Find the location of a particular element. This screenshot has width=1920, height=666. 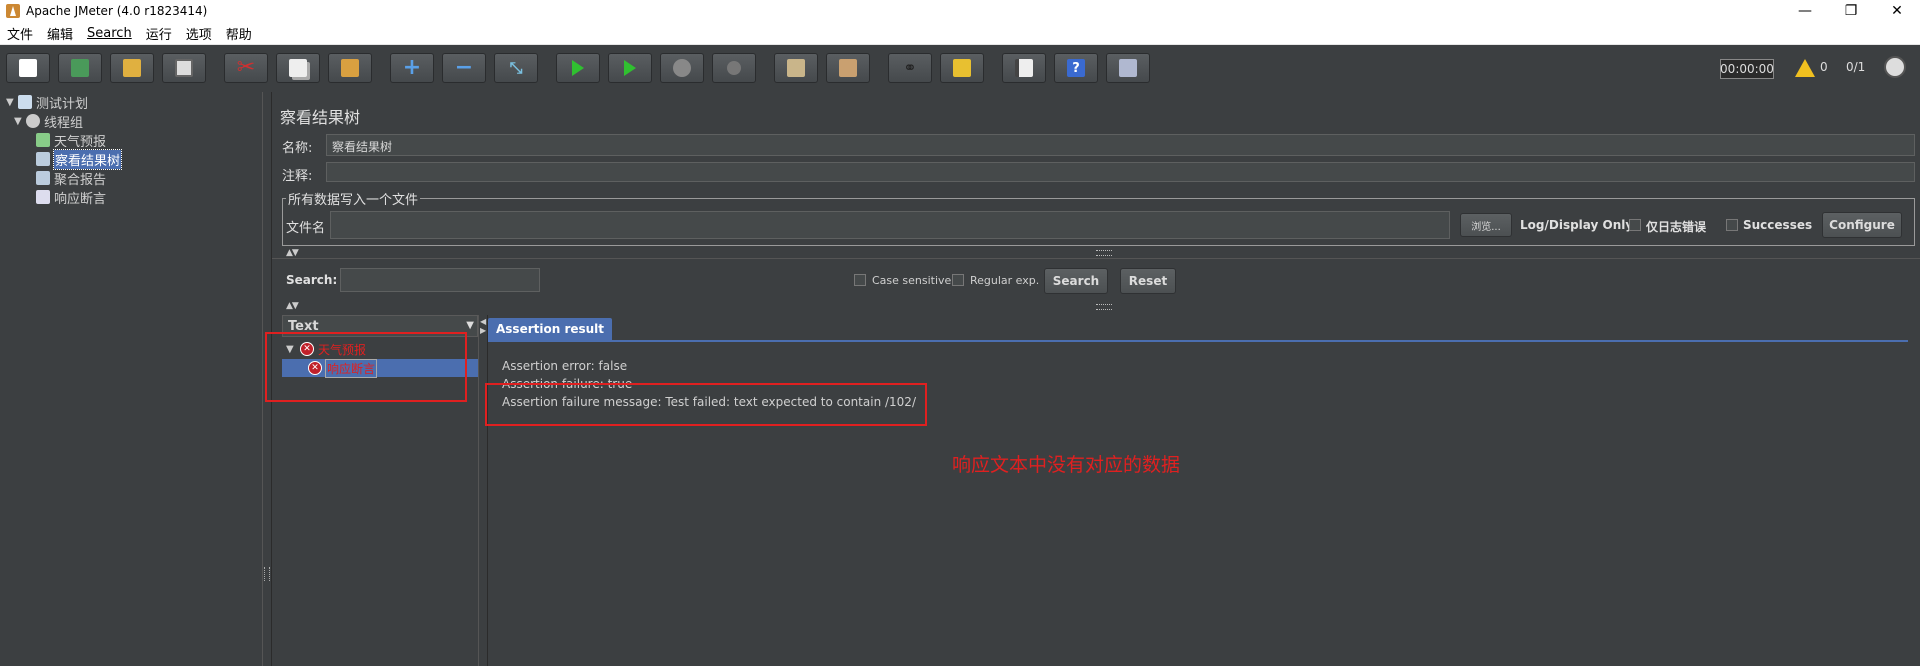

tree-node-label: 响应断言 is located at coordinates (80, 199).